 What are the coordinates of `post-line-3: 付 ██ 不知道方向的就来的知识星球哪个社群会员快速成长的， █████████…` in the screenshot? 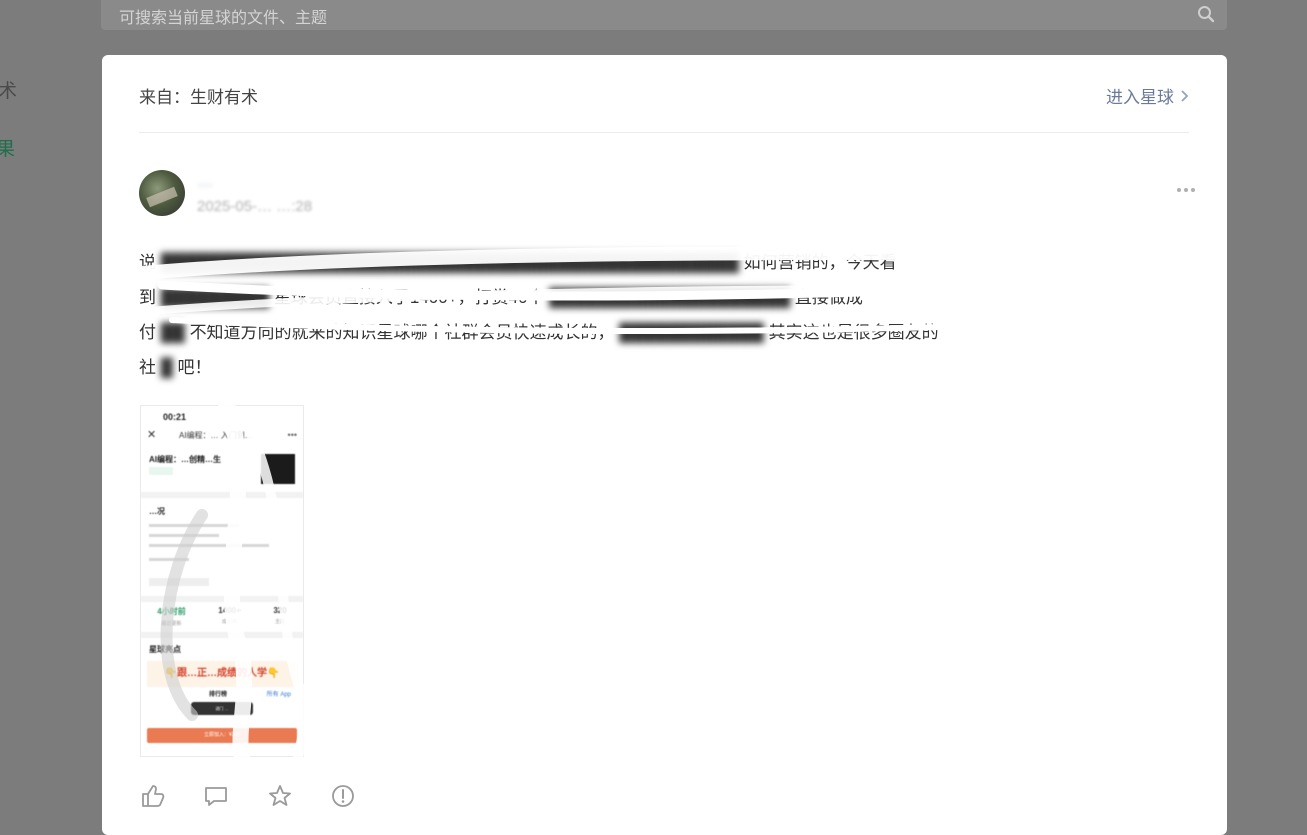 It's located at (666, 332).